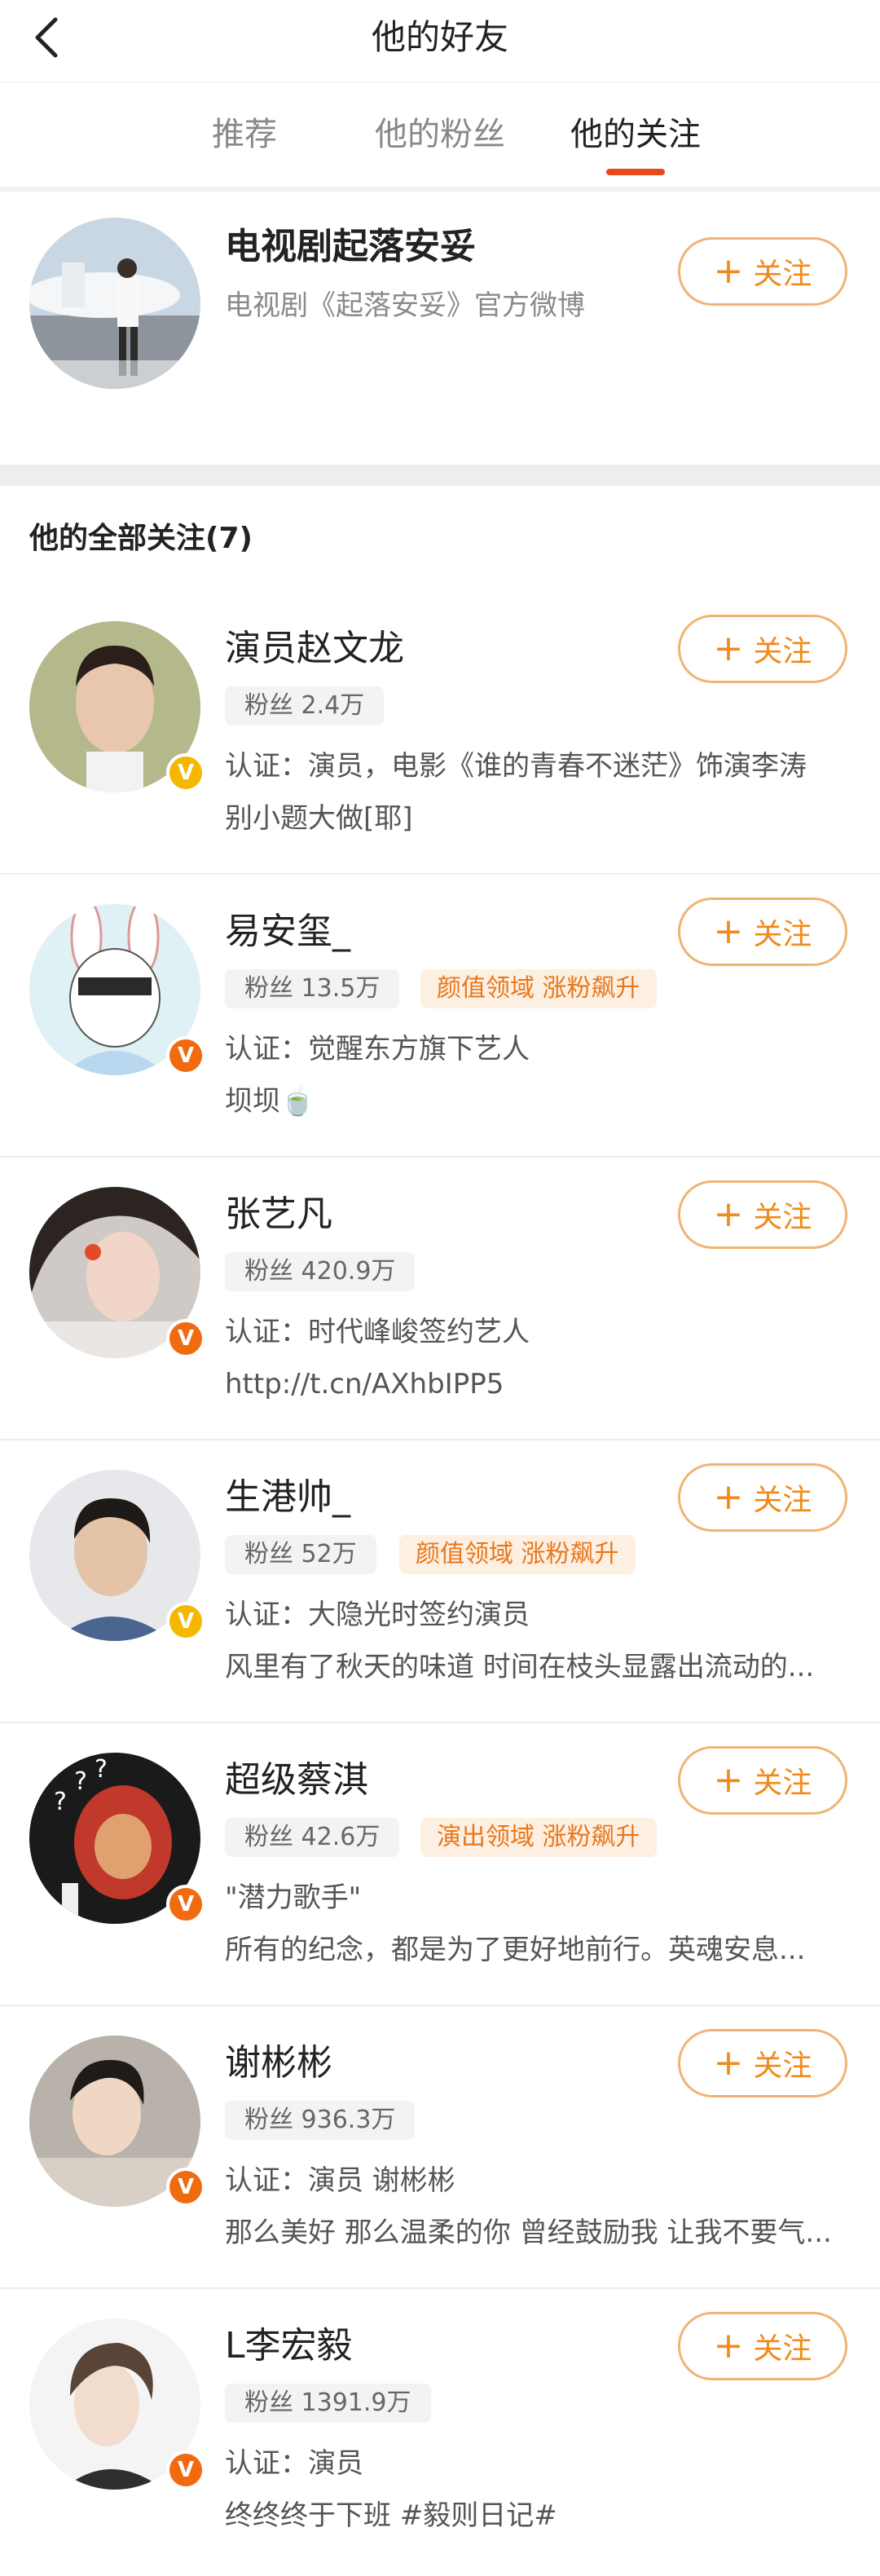  Describe the element at coordinates (289, 2346) in the screenshot. I see `user-name: L李宏毅` at that location.